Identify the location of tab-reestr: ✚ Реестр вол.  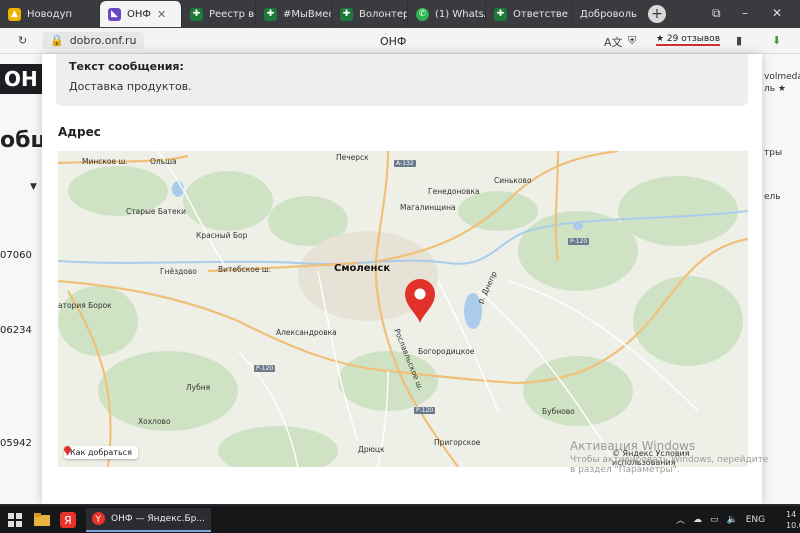
(219, 14).